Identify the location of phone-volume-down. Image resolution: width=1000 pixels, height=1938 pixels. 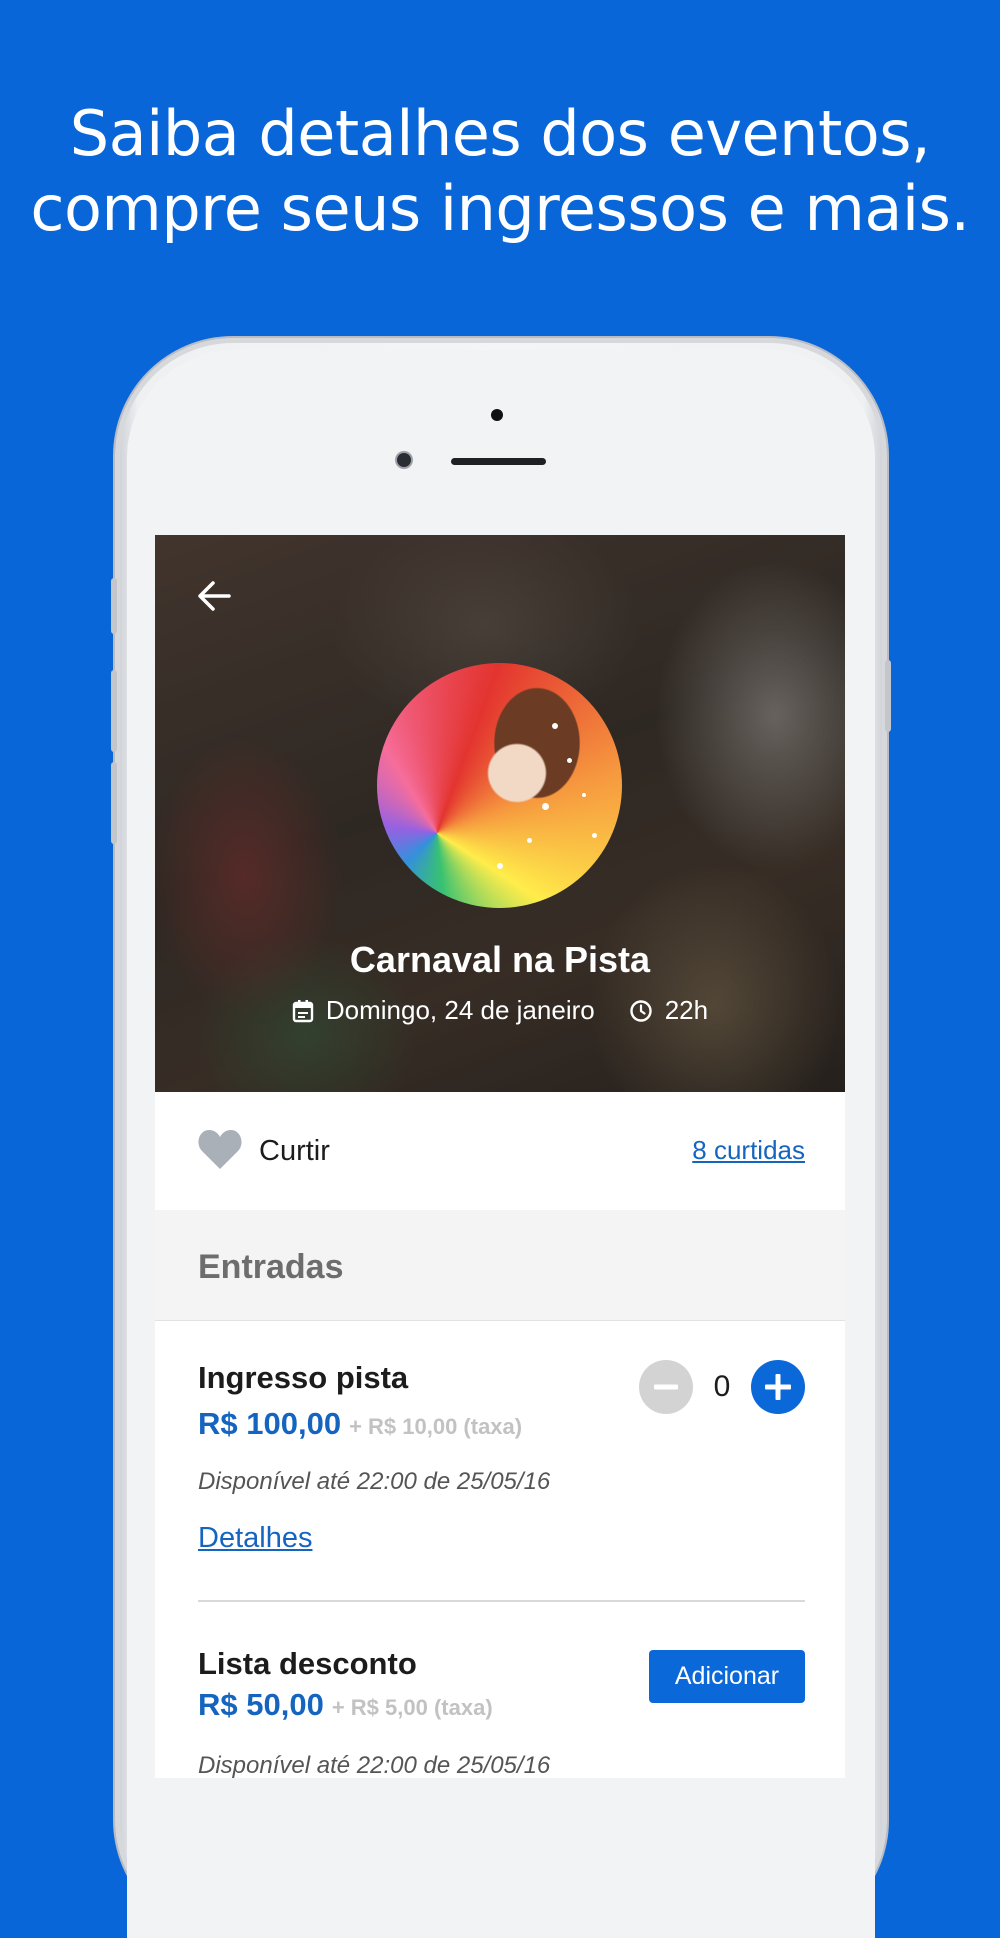
(114, 803).